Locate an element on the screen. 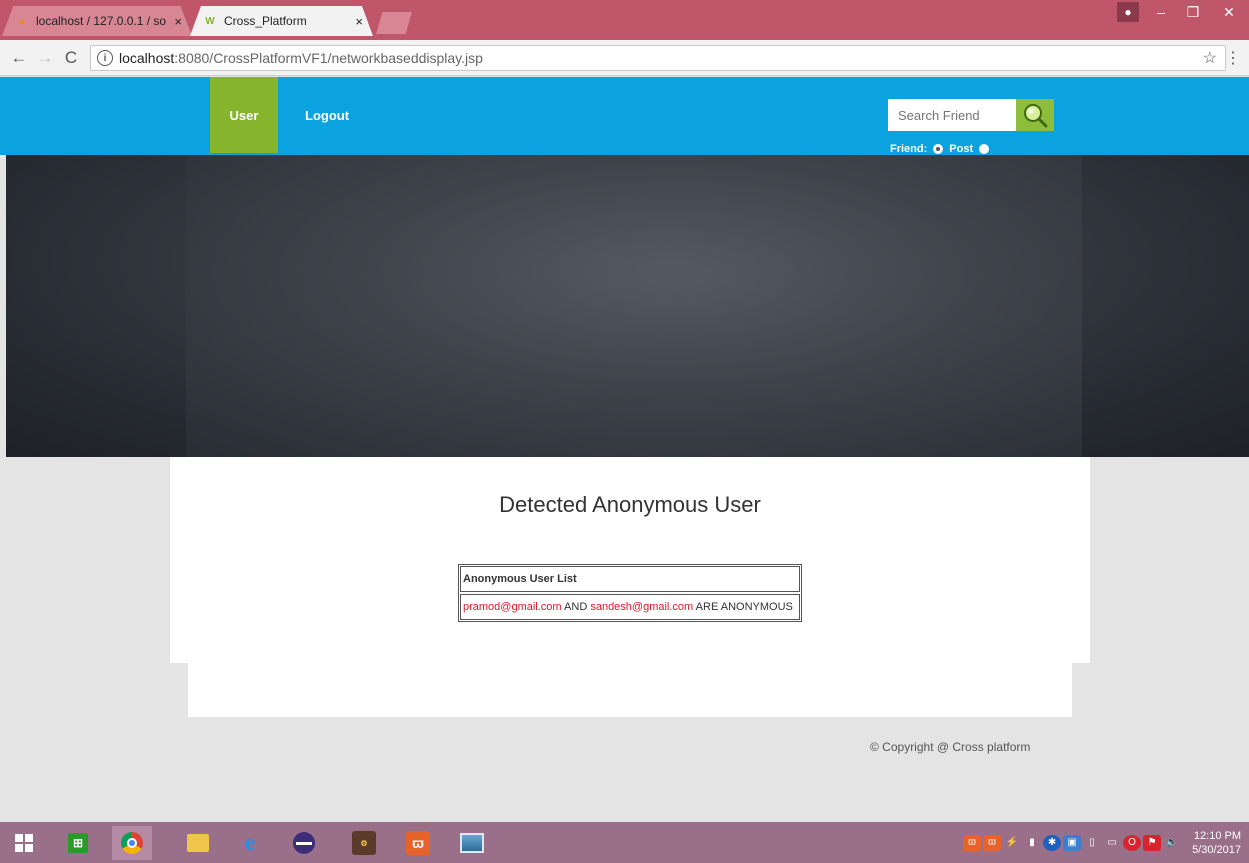 The image size is (1249, 863). photos-icon is located at coordinates (472, 843).